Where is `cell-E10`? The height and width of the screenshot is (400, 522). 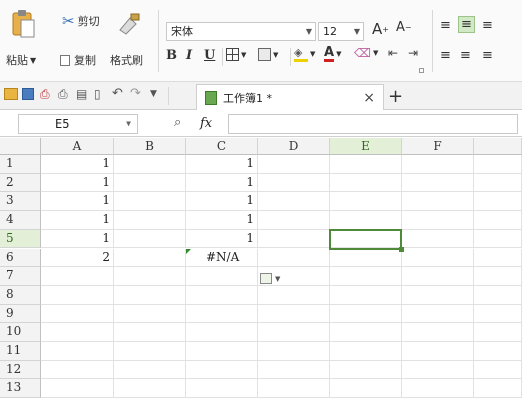 cell-E10 is located at coordinates (366, 332).